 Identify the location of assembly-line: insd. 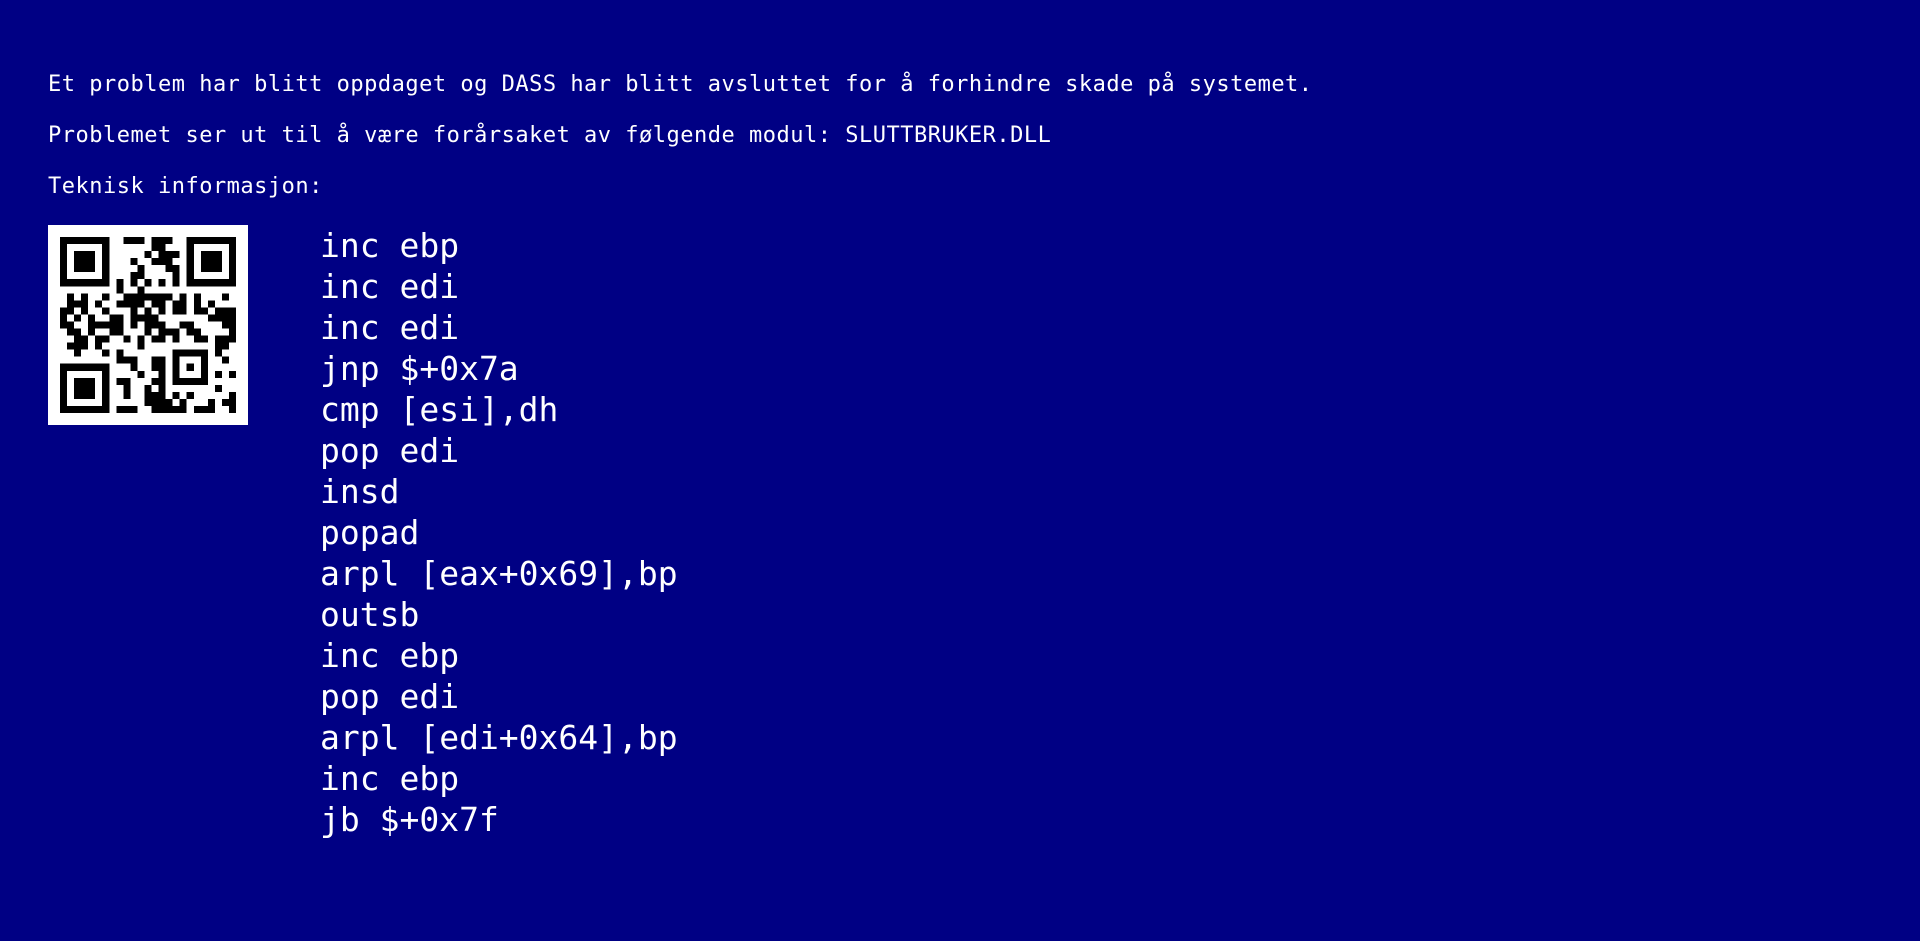
(360, 491).